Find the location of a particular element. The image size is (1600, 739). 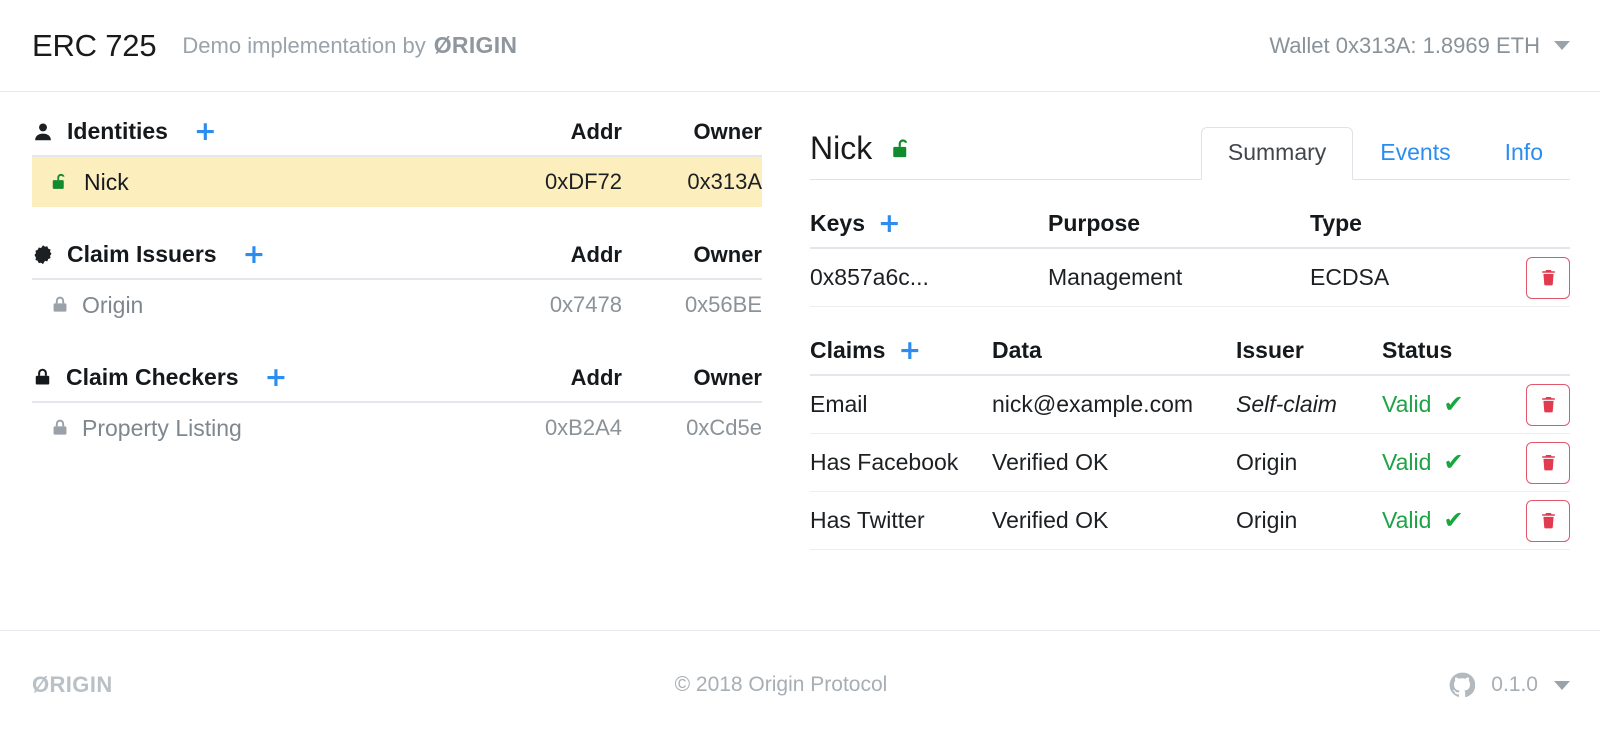

claim-checker-name: Property Listing is located at coordinates (162, 427).